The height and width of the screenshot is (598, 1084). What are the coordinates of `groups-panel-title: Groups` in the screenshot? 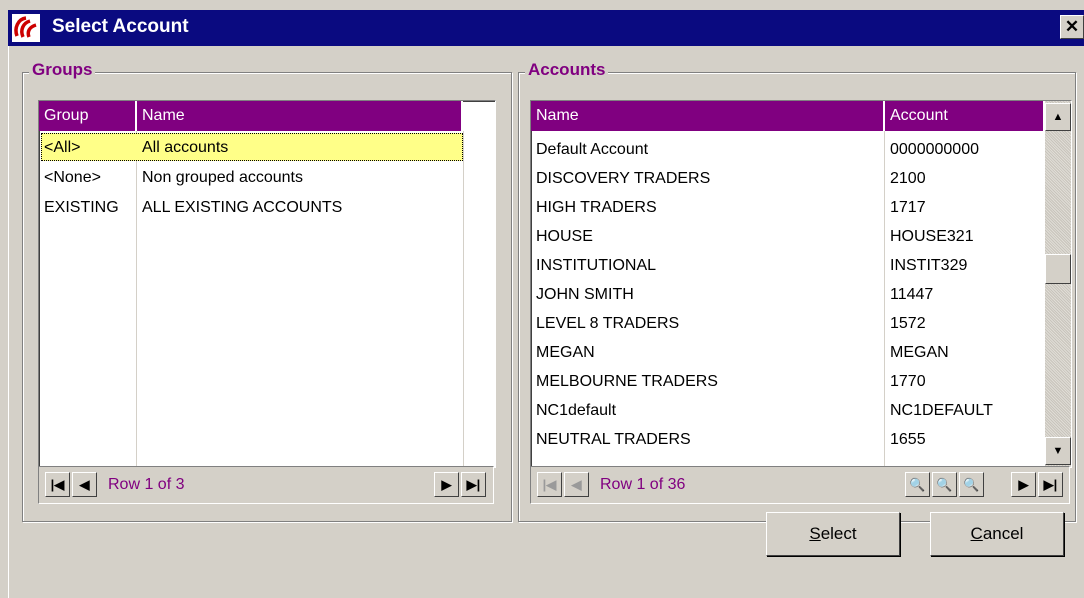 It's located at (62, 70).